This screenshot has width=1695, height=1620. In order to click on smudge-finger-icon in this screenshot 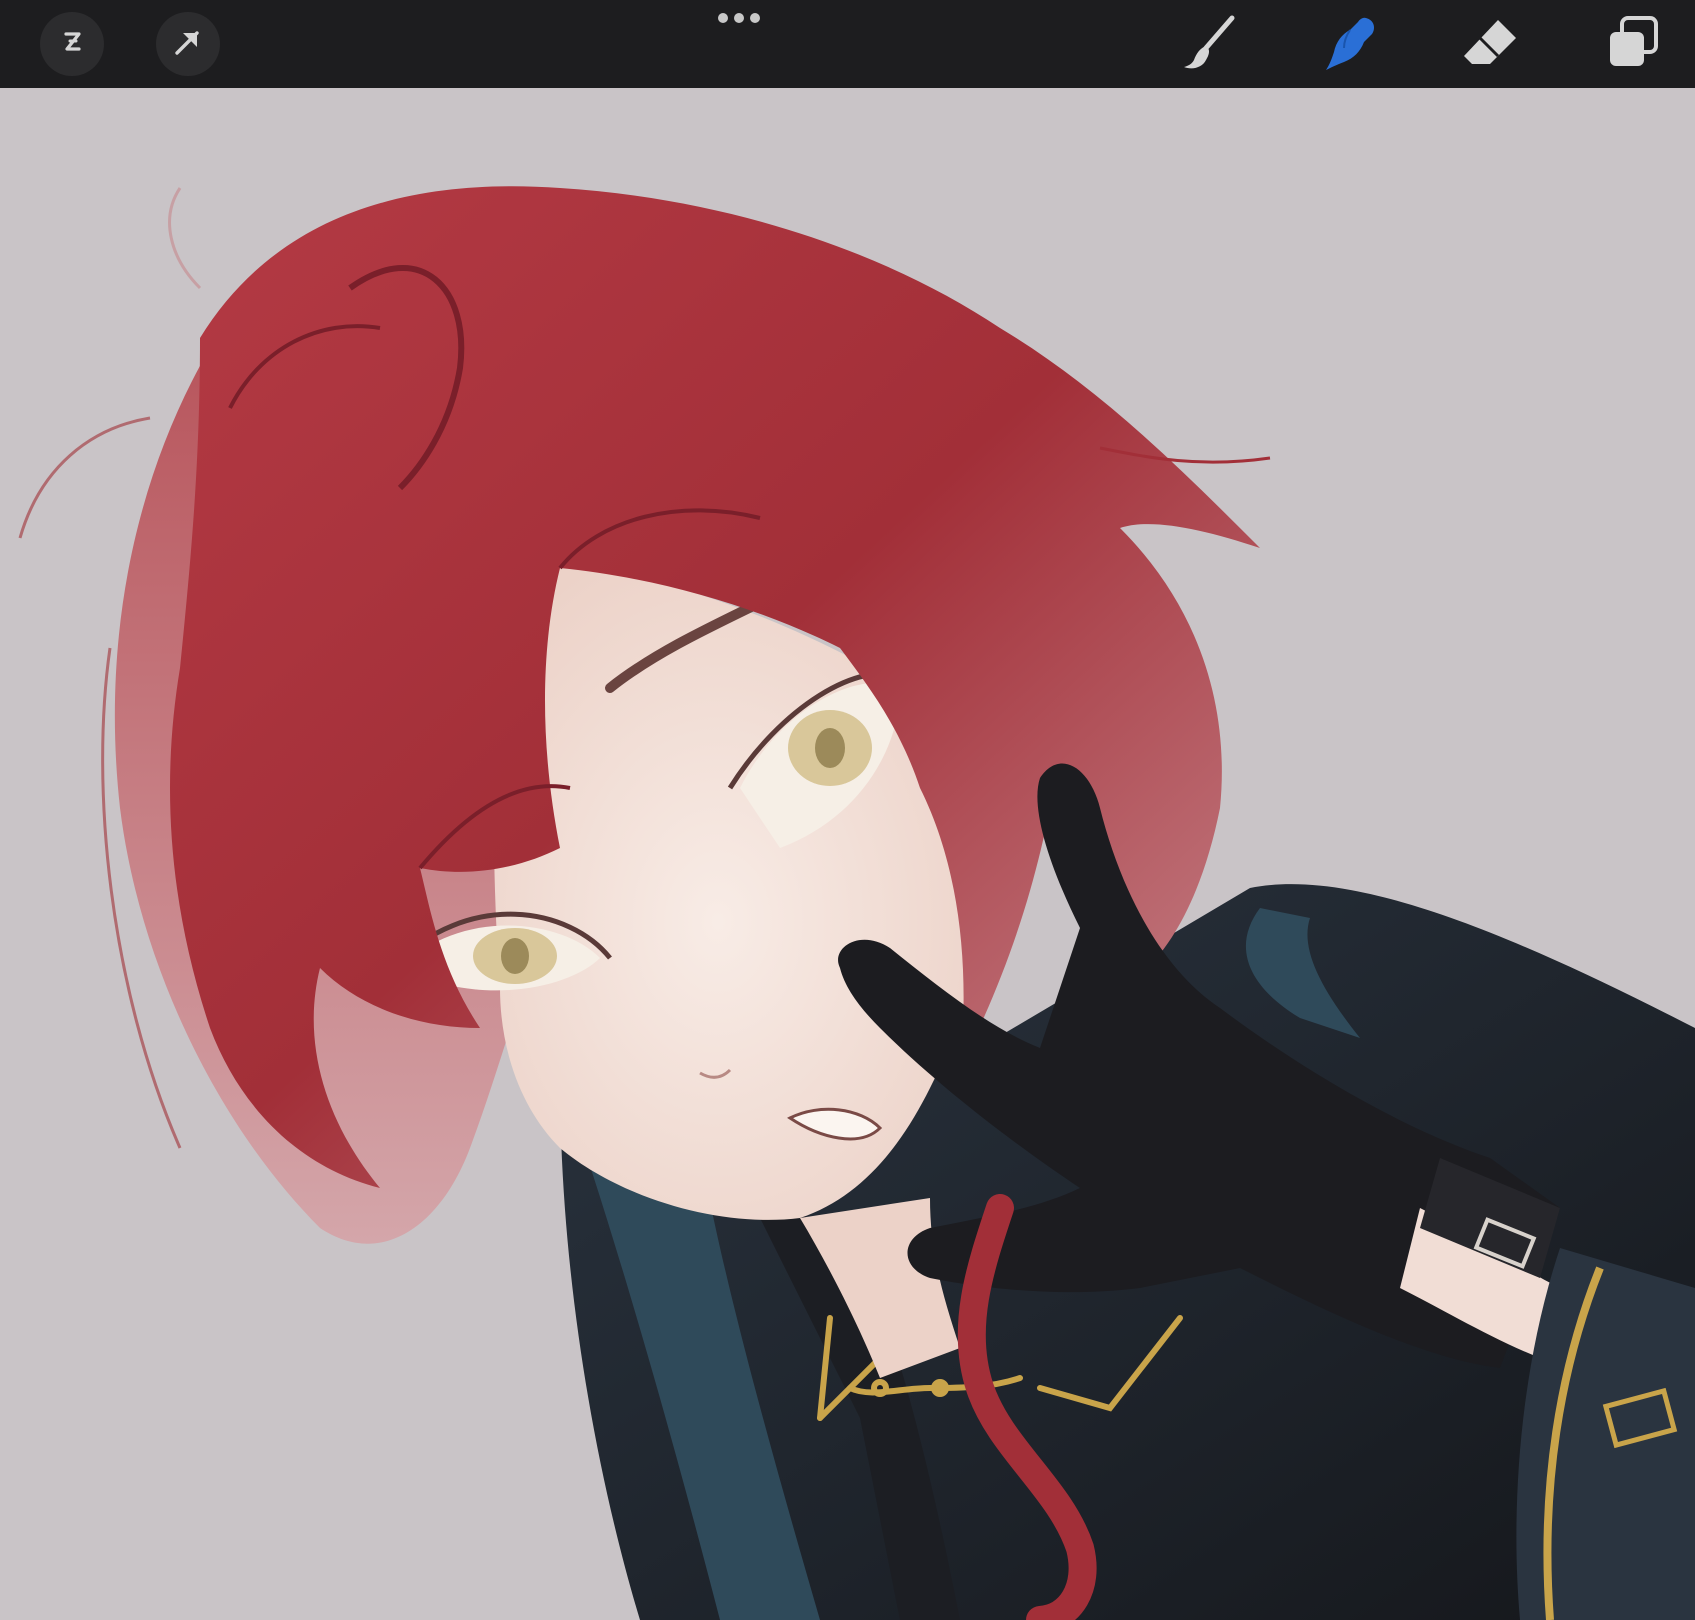, I will do `click(1351, 45)`.